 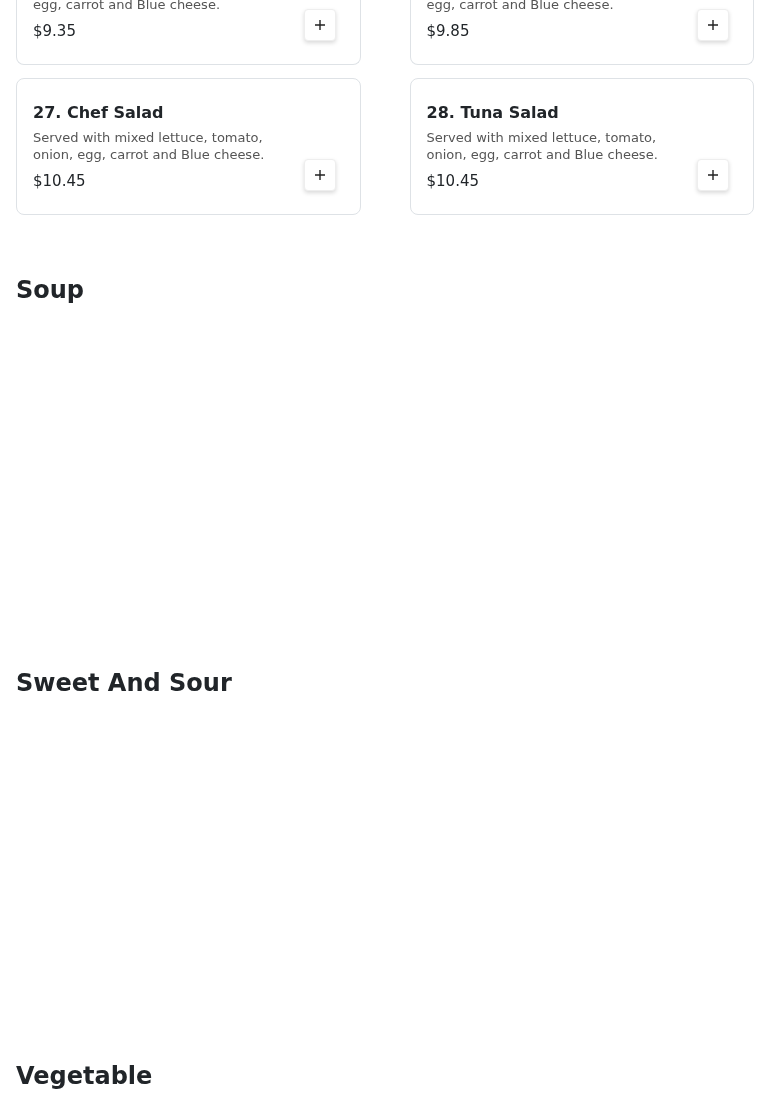 I want to click on section-heading: Vegetable, so click(x=85, y=1076).